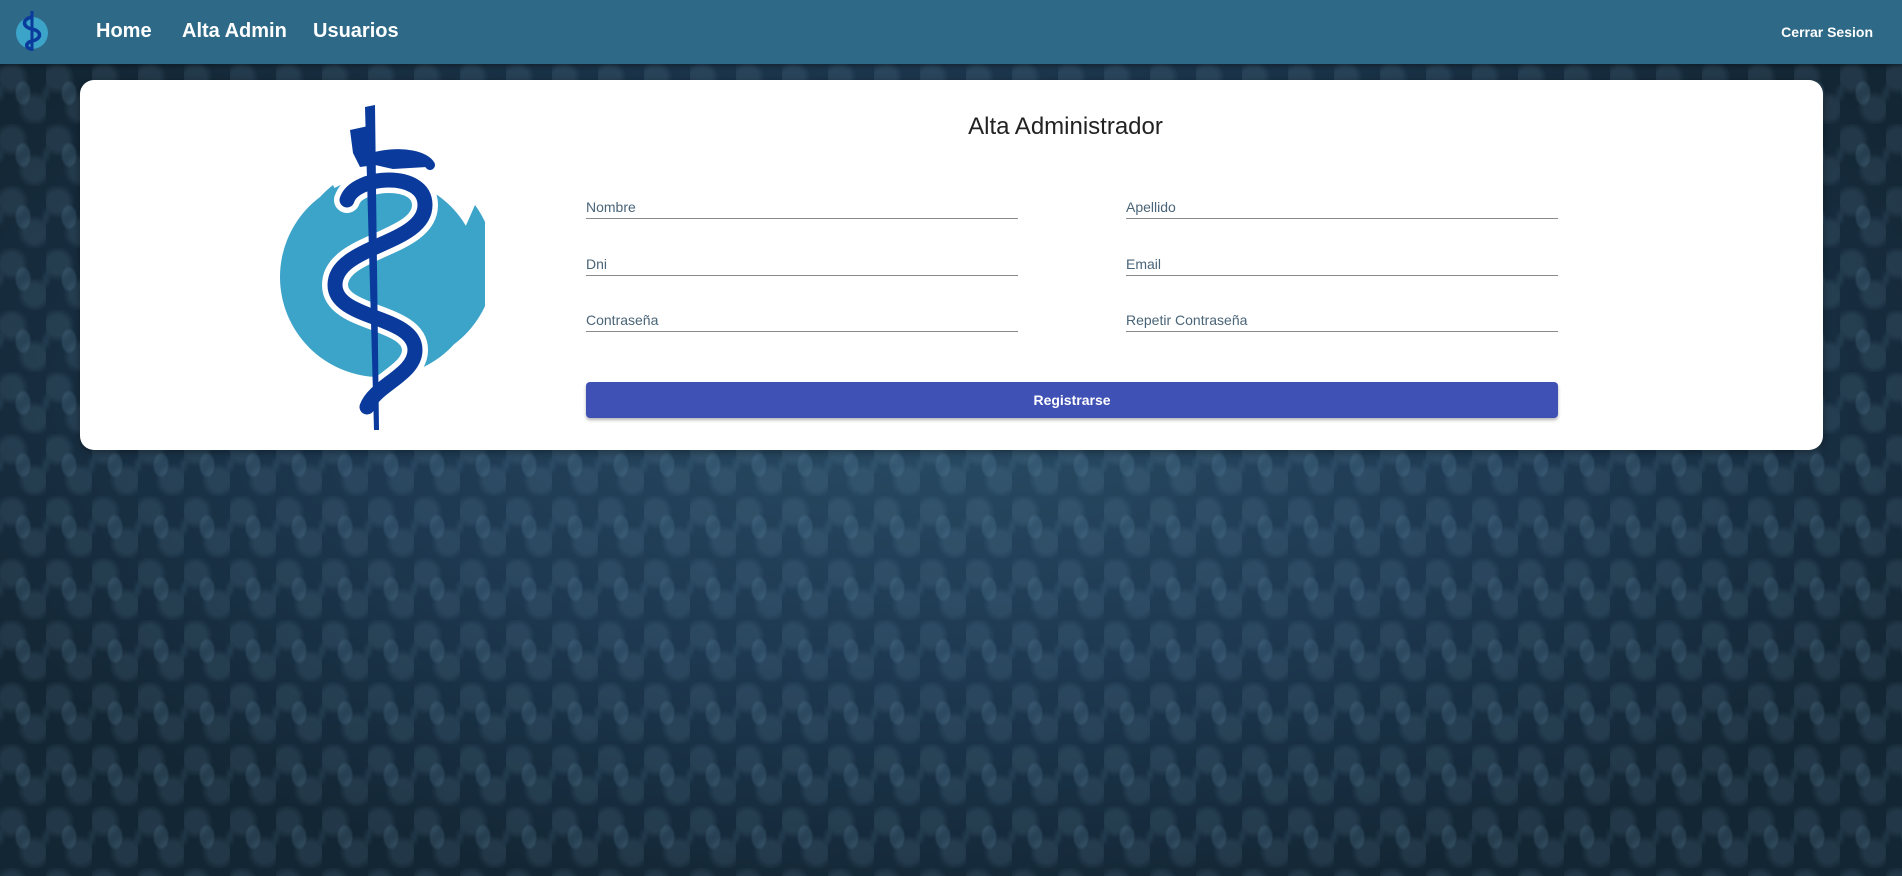 This screenshot has height=876, width=1902. I want to click on logout-link: Cerrar Sesion, so click(1827, 32).